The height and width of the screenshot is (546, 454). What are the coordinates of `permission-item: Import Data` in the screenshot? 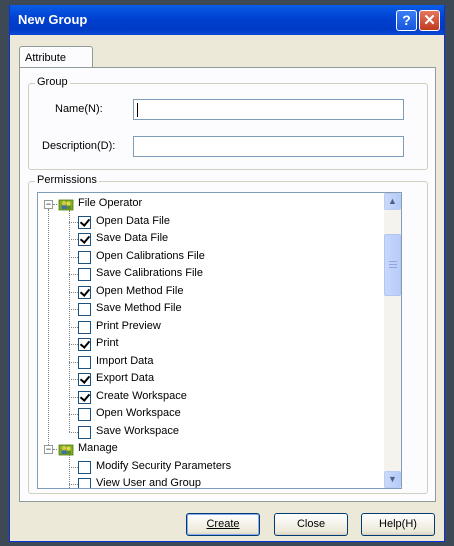 It's located at (208, 362).